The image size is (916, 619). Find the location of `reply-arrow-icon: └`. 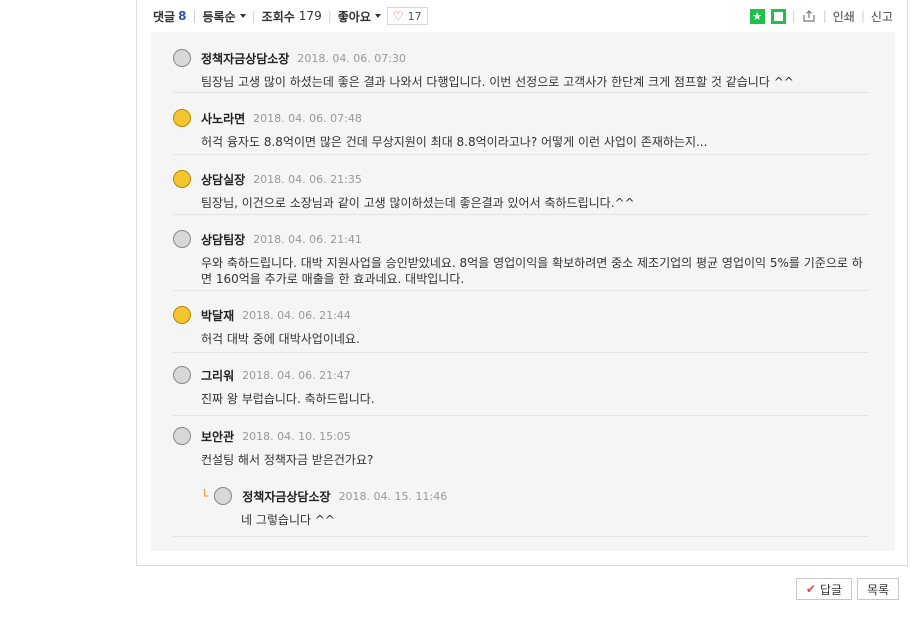

reply-arrow-icon: └ is located at coordinates (205, 496).